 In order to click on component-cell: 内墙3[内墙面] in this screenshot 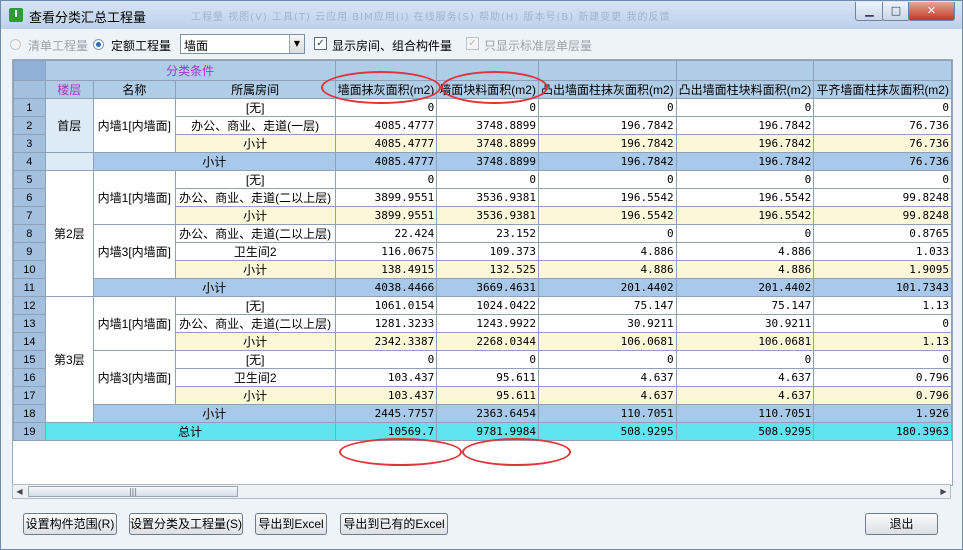, I will do `click(134, 377)`.